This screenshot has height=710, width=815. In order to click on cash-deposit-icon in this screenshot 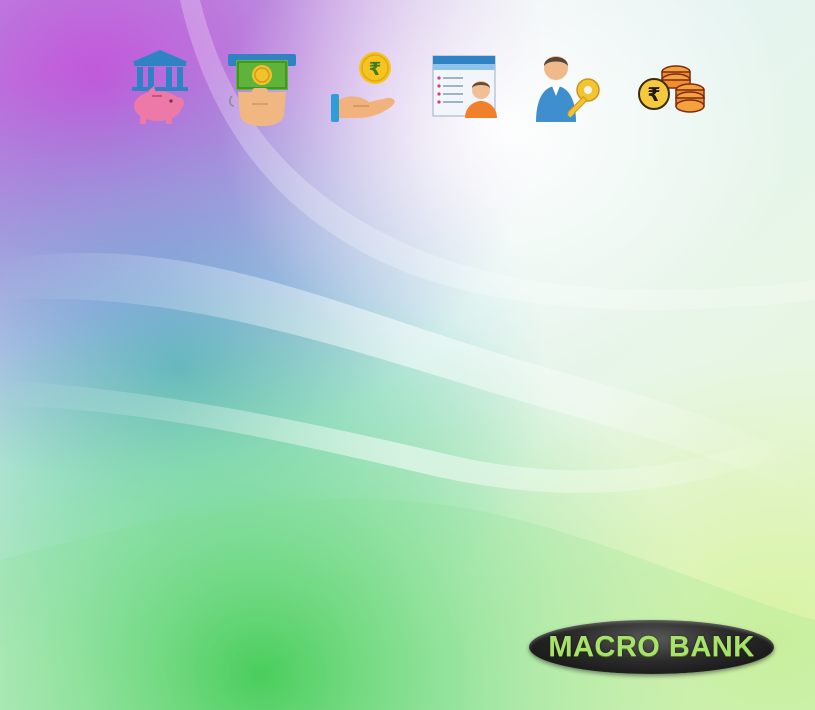, I will do `click(262, 90)`.